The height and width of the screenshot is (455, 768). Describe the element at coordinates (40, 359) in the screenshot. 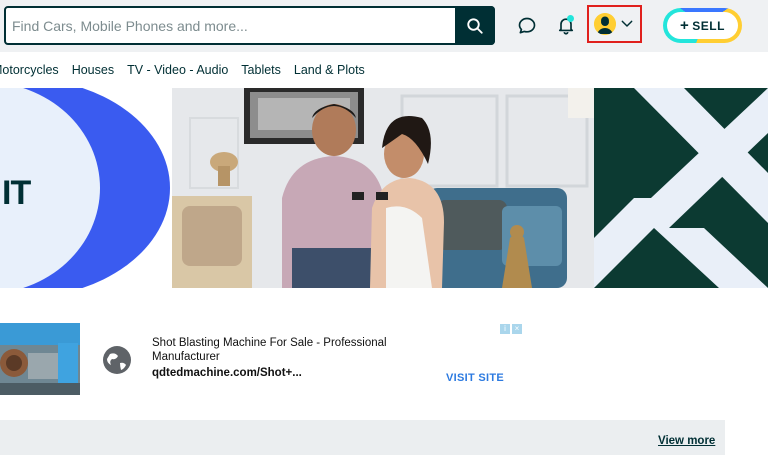

I see `ad-image` at that location.